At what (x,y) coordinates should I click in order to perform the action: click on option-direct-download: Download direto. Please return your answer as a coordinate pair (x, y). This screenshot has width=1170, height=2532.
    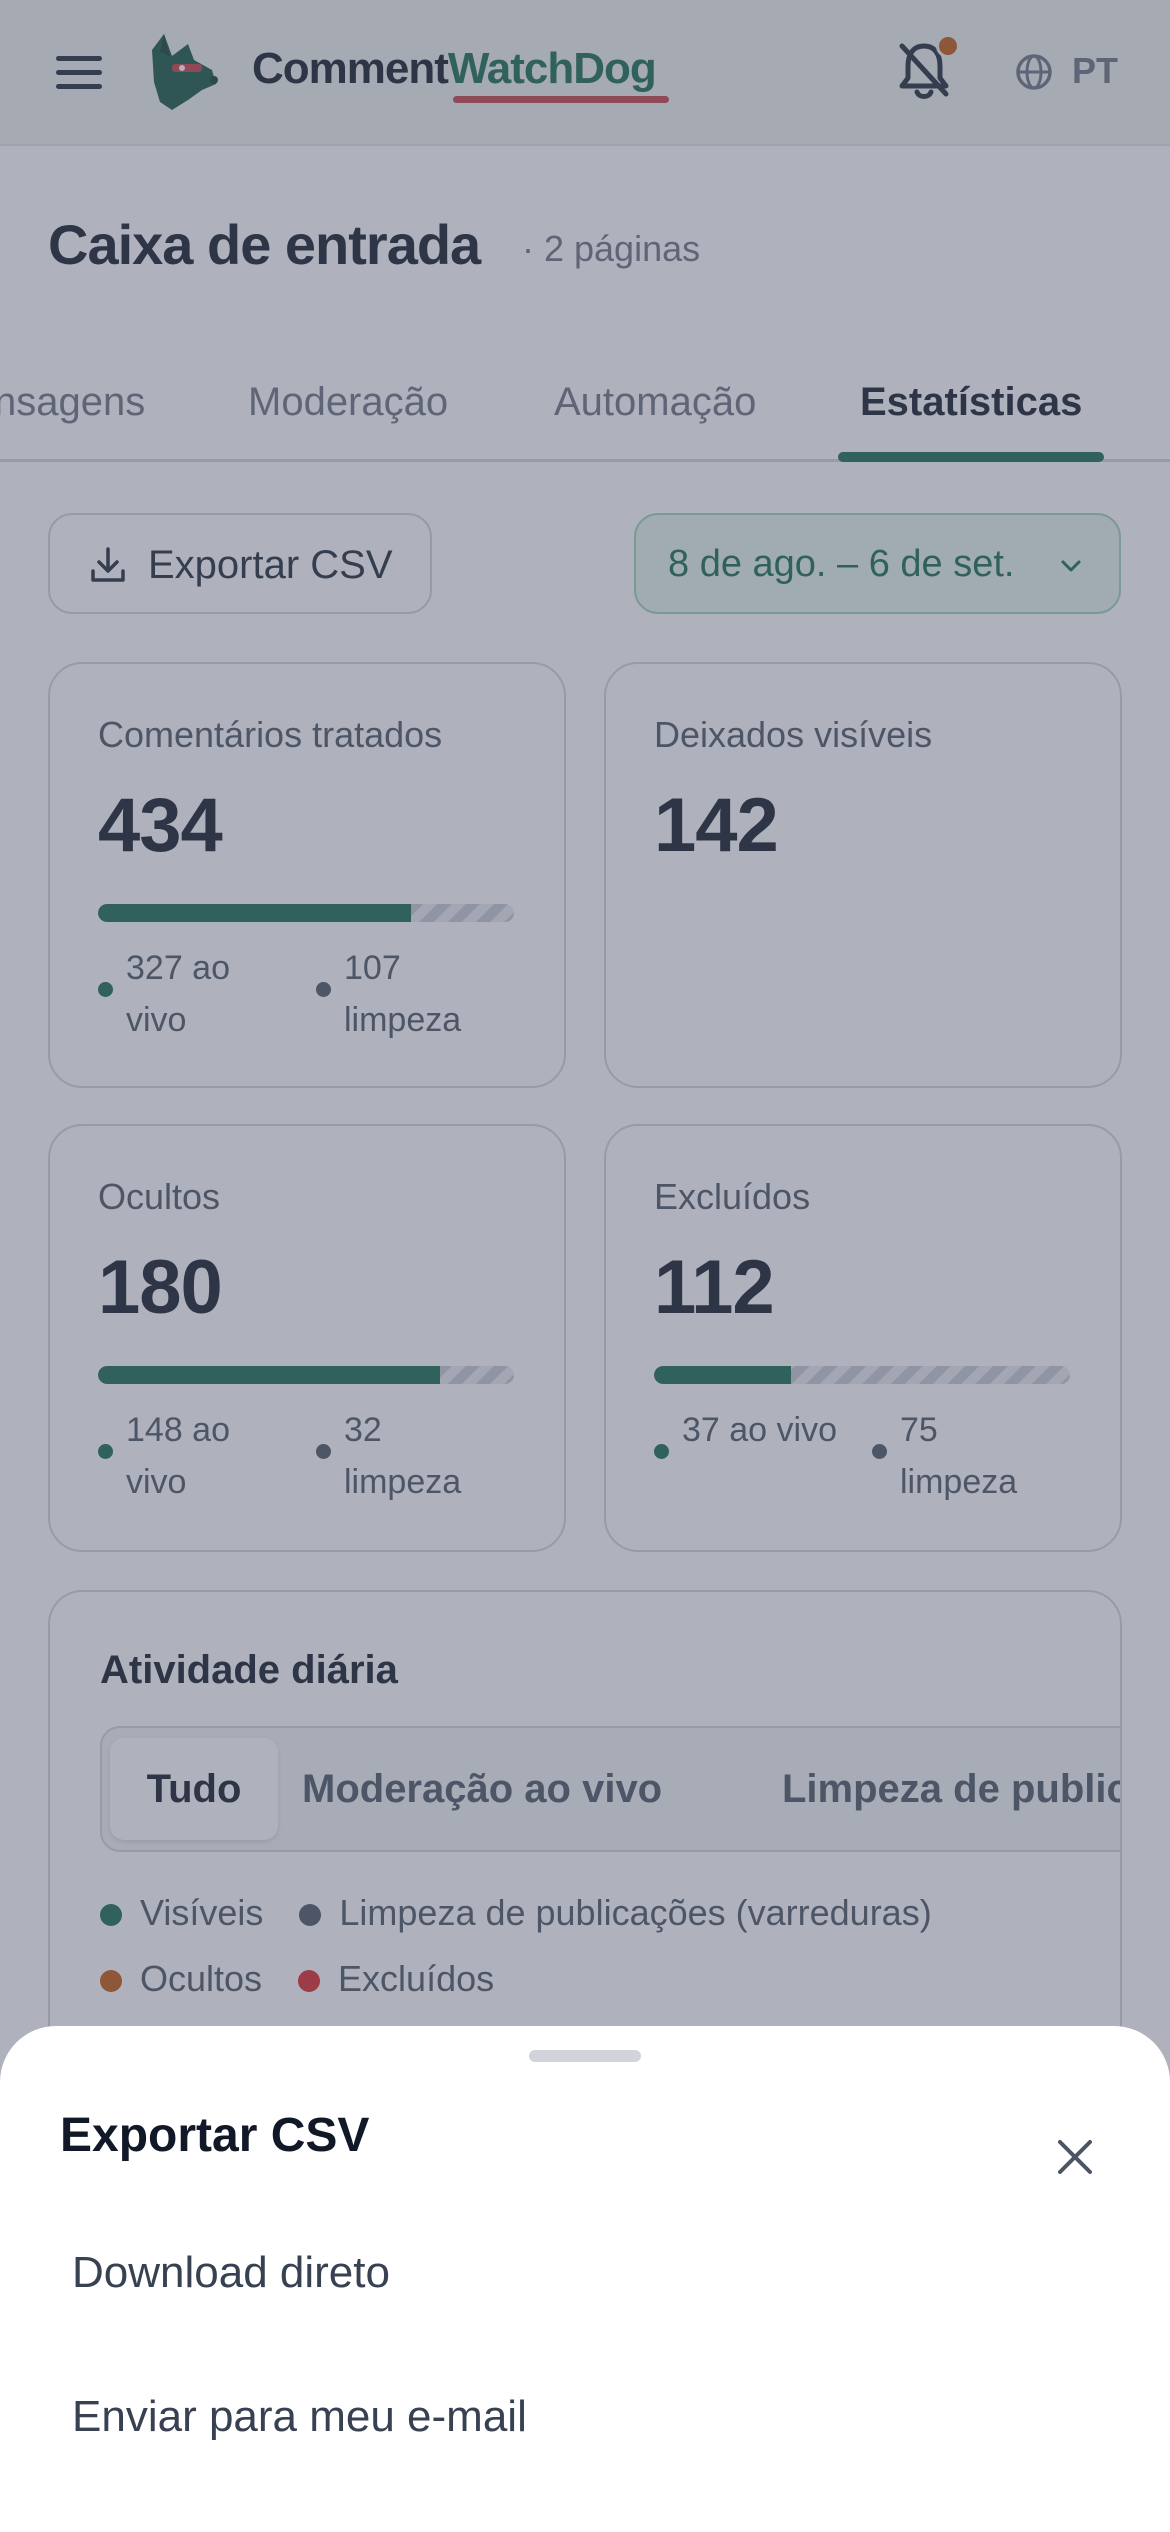
    Looking at the image, I should click on (231, 2273).